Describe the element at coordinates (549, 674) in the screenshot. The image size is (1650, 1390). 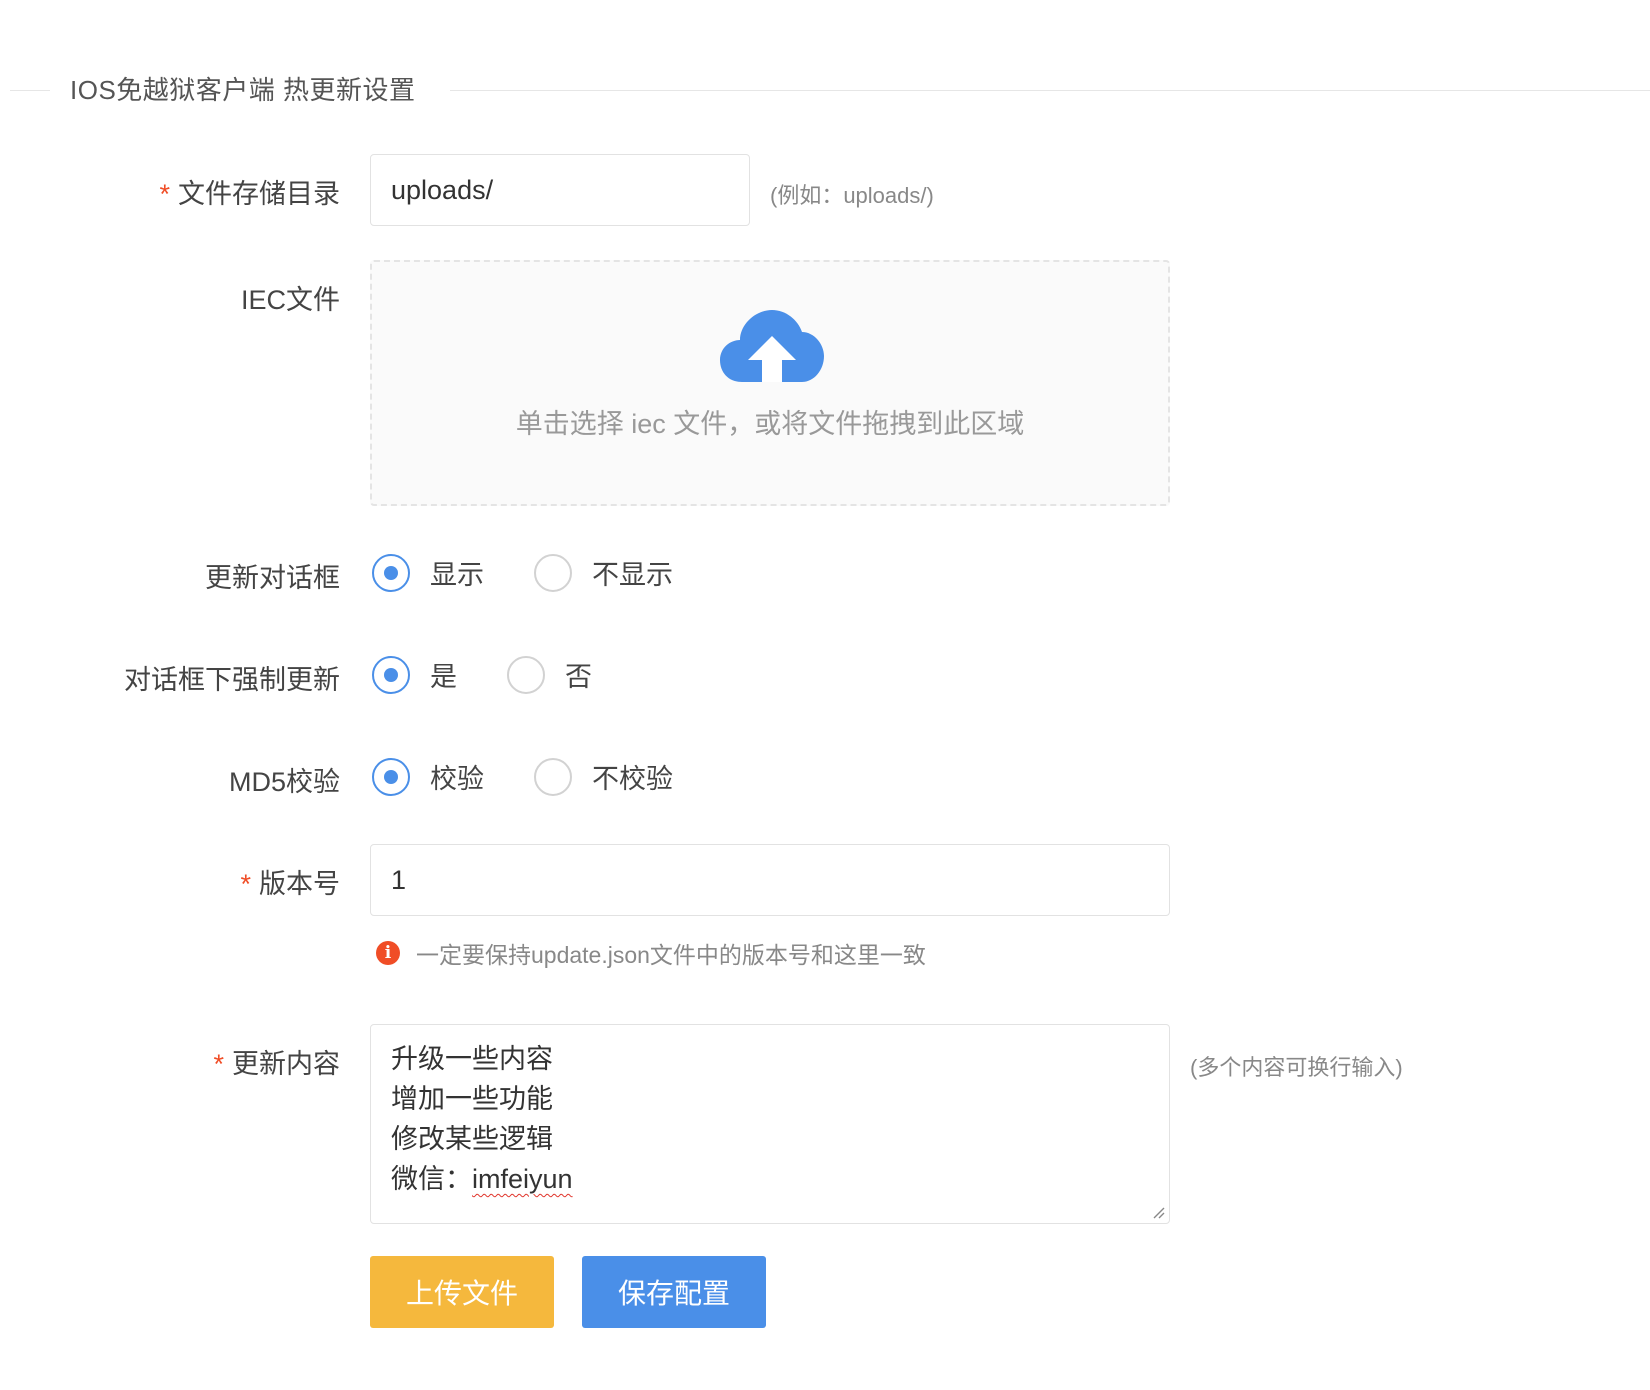
I see `radio-force-no: 否` at that location.